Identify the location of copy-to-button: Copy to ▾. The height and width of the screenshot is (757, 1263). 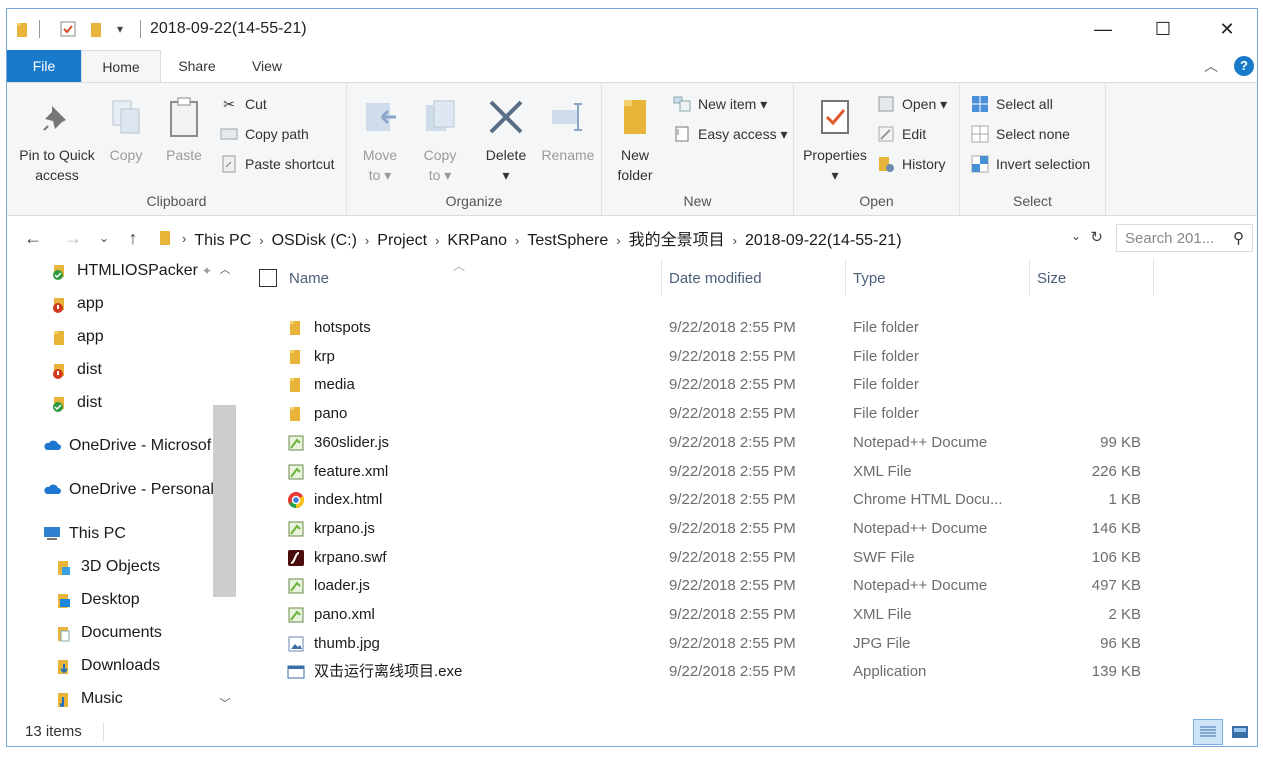
(440, 137).